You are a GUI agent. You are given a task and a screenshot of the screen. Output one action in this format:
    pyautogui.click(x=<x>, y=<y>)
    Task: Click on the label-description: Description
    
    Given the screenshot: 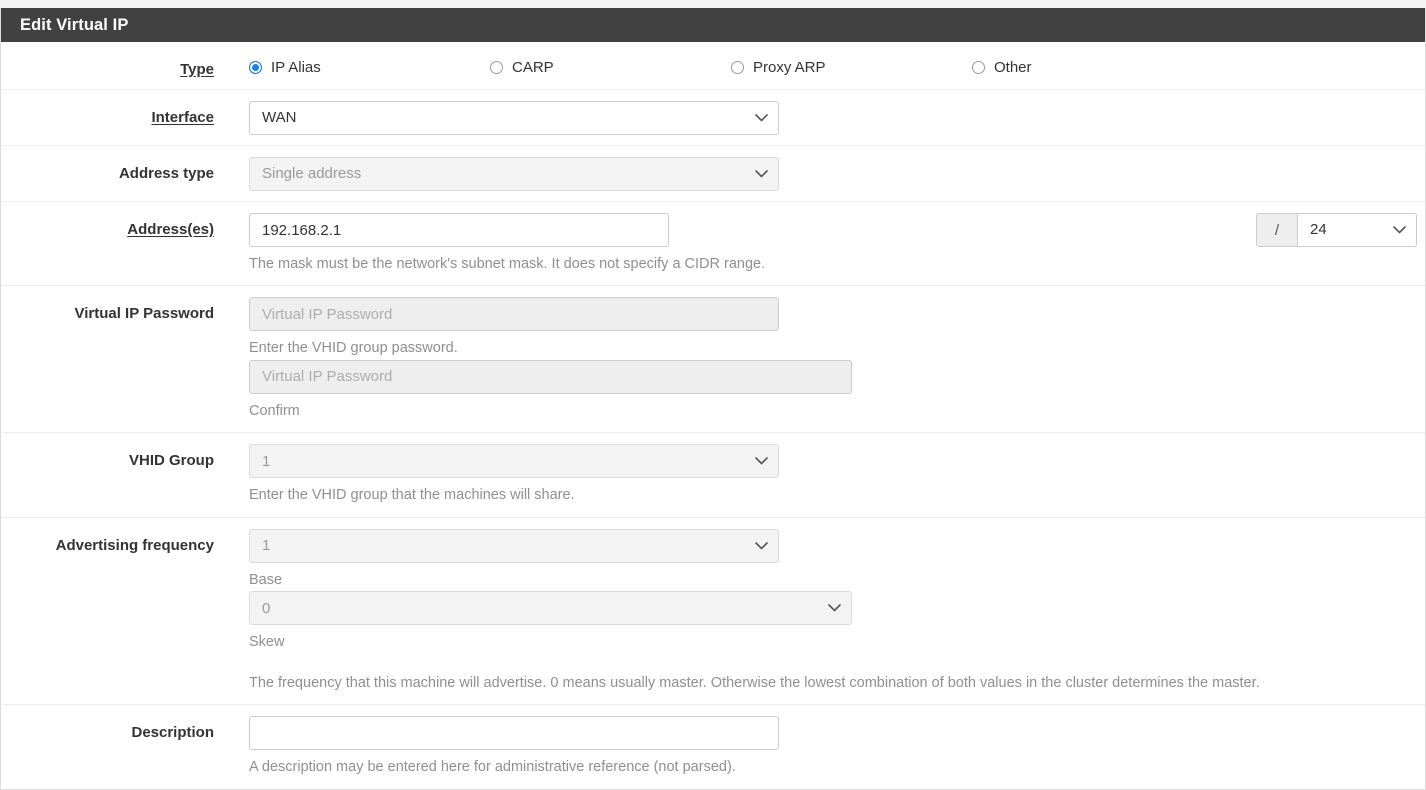 What is the action you would take?
    pyautogui.click(x=172, y=733)
    